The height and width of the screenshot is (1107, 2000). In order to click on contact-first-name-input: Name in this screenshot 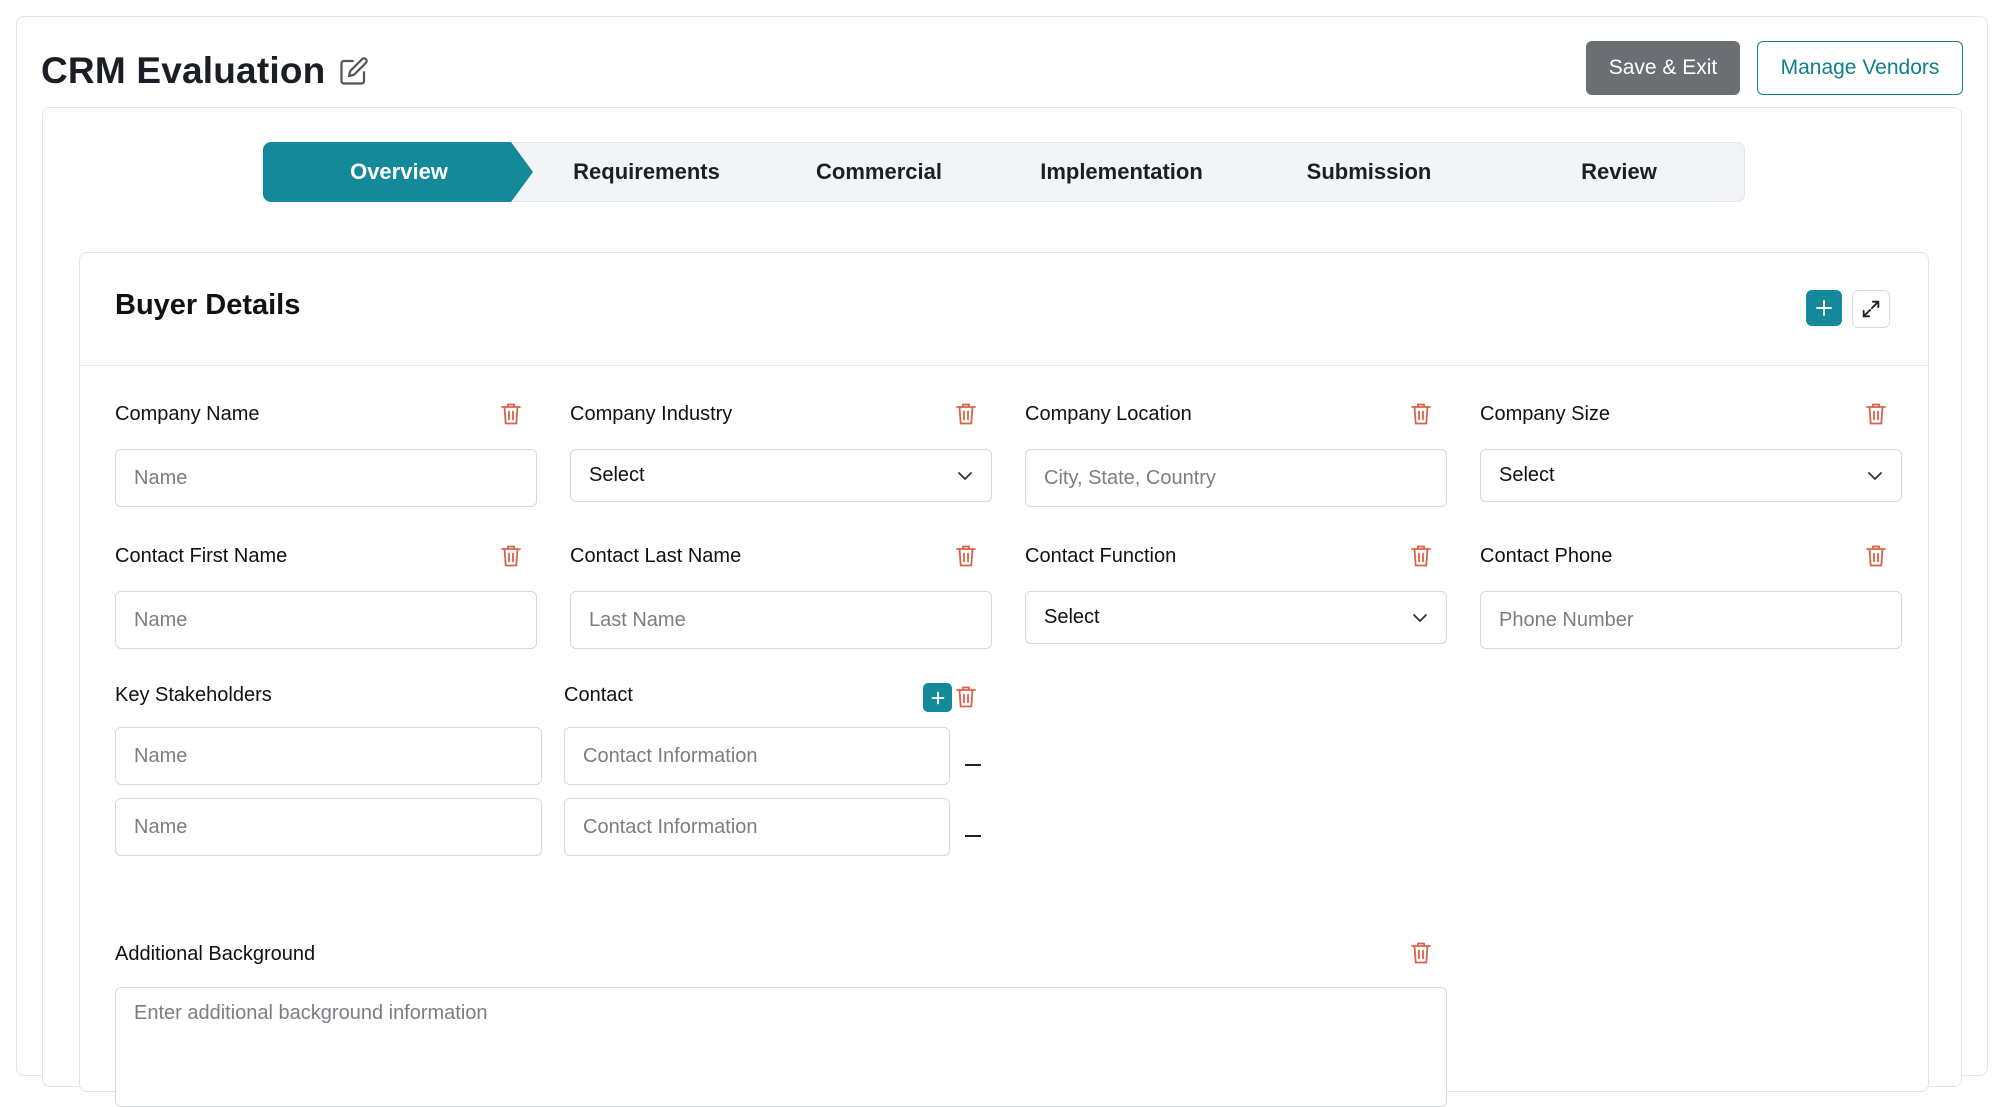, I will do `click(326, 620)`.